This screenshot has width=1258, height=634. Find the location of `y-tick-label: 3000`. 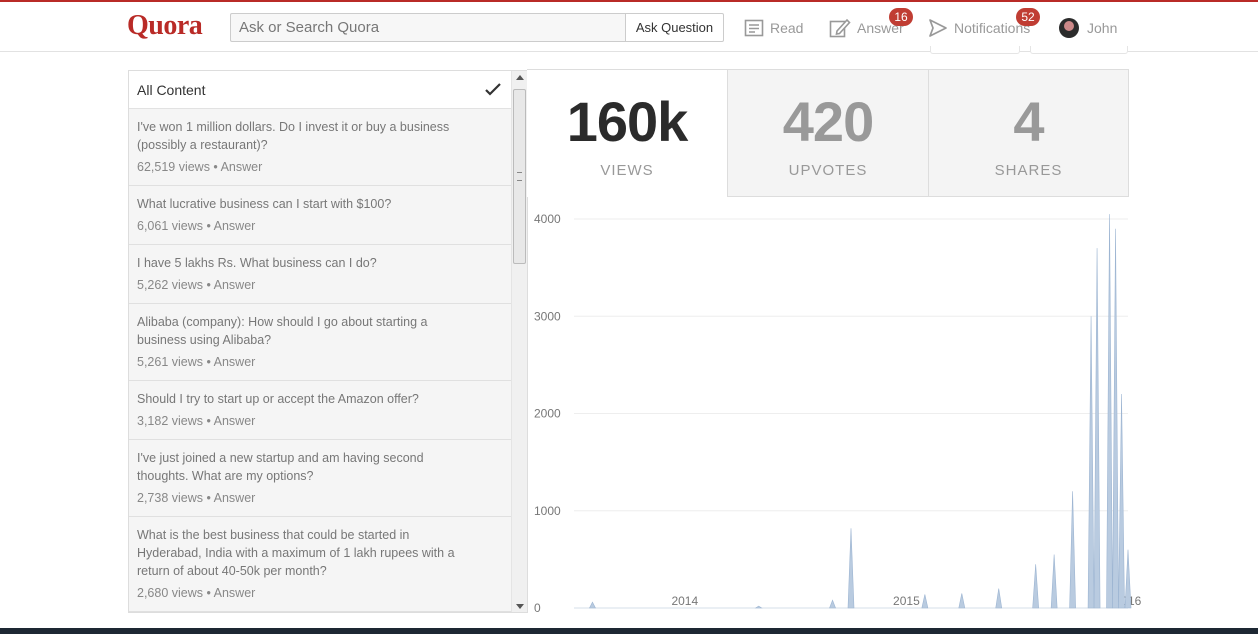

y-tick-label: 3000 is located at coordinates (547, 316).